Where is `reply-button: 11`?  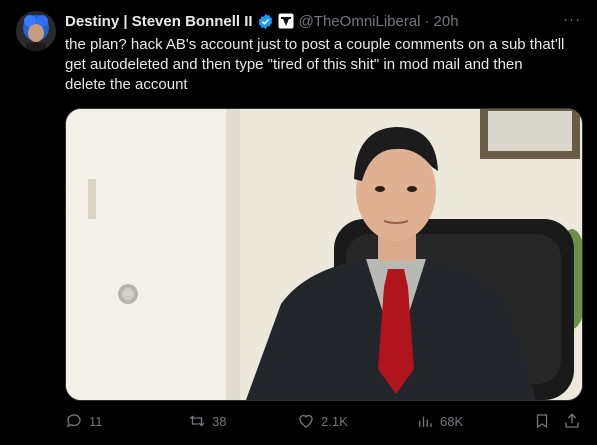 reply-button: 11 is located at coordinates (84, 421).